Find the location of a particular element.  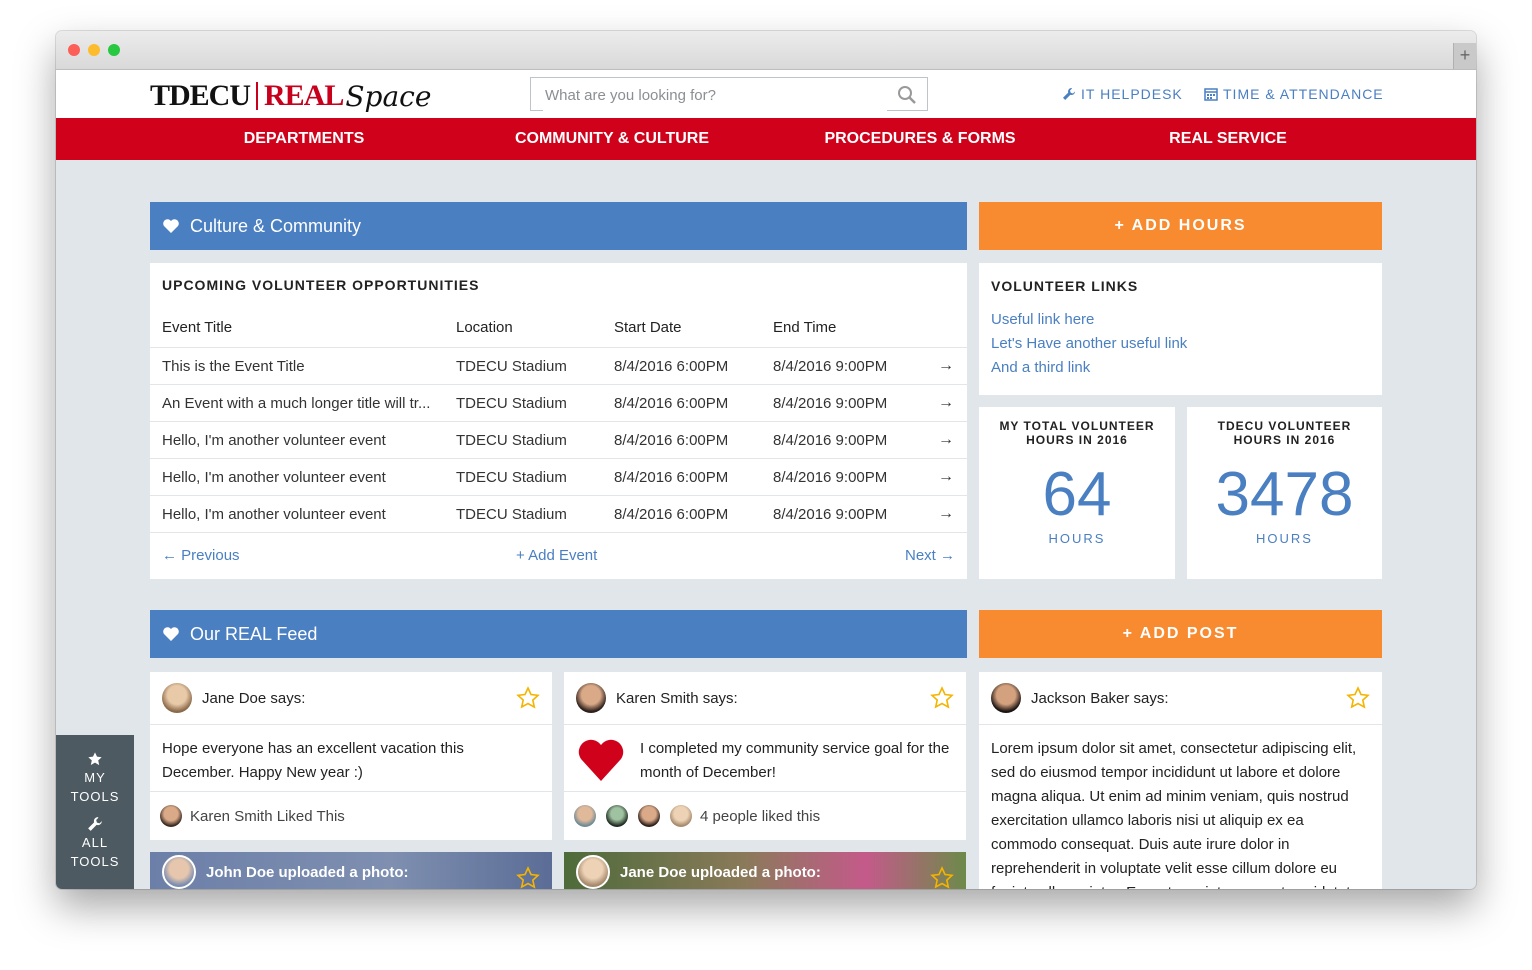

it-helpdesk-link: IT HELPDESK is located at coordinates (1122, 94).